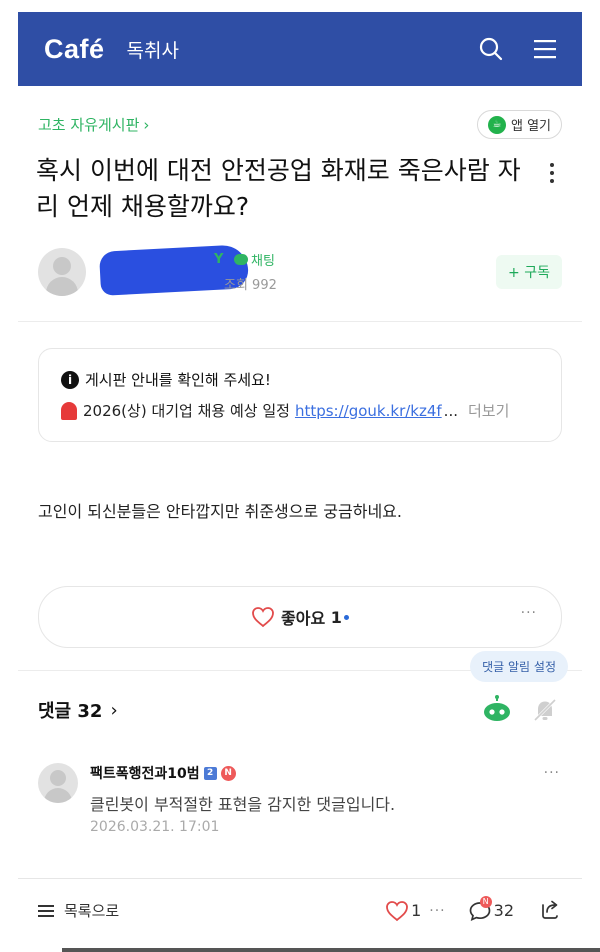 This screenshot has width=600, height=952. Describe the element at coordinates (70, 379) in the screenshot. I see `info-icon: i` at that location.